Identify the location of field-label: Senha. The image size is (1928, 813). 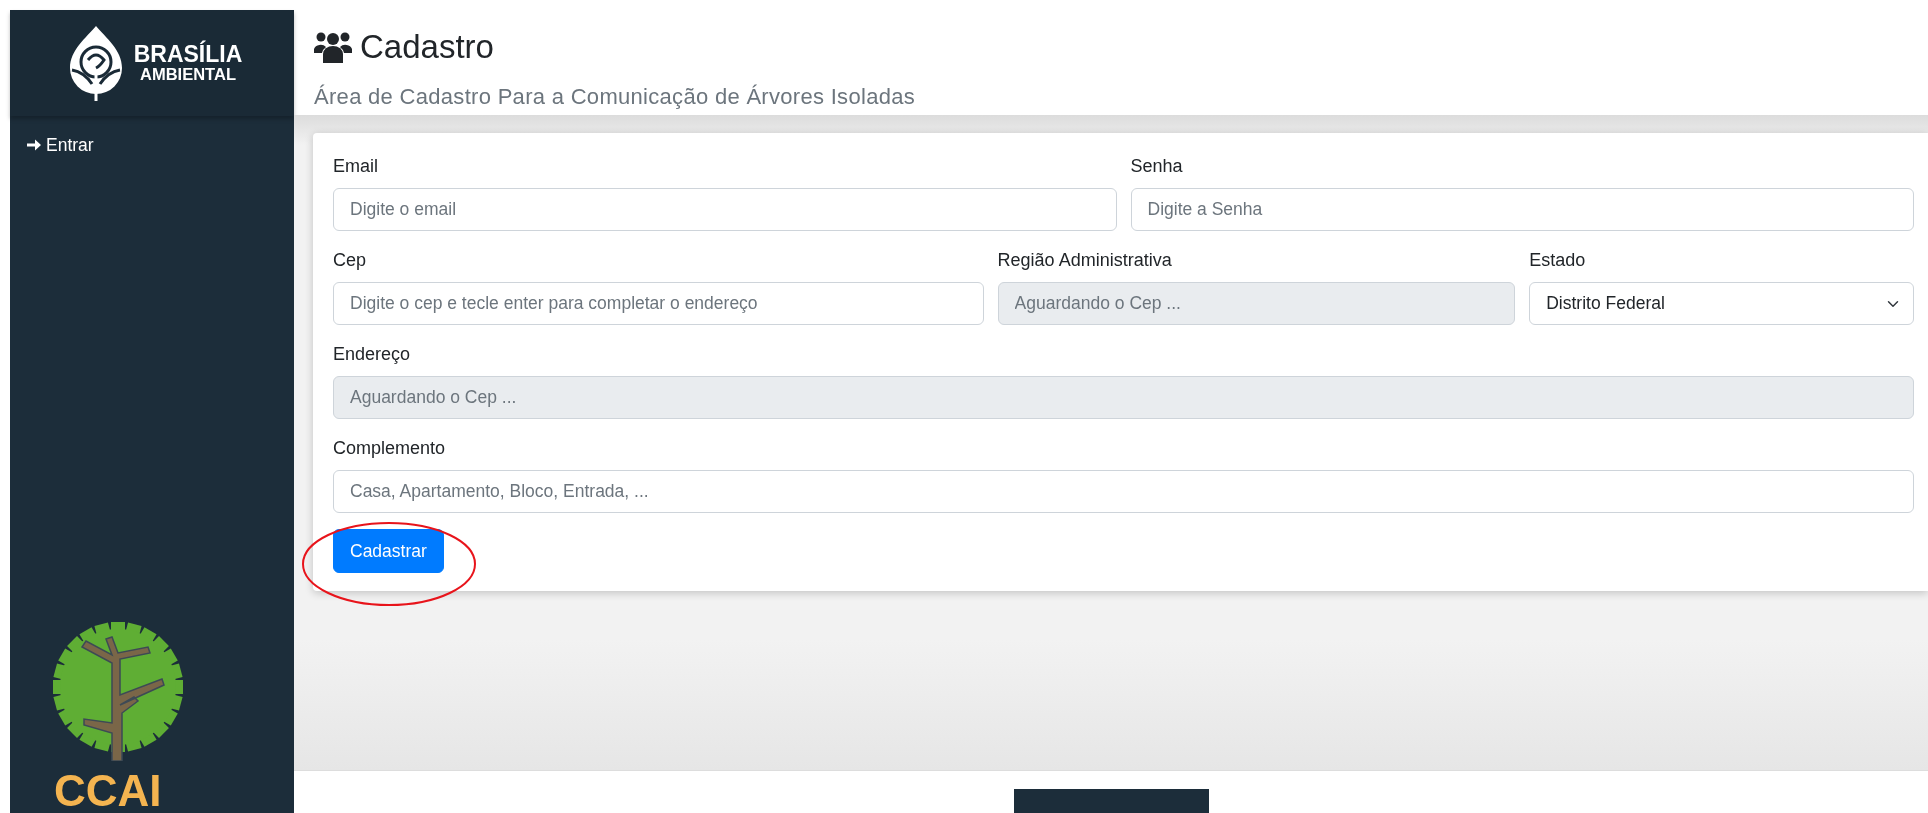
(1157, 166).